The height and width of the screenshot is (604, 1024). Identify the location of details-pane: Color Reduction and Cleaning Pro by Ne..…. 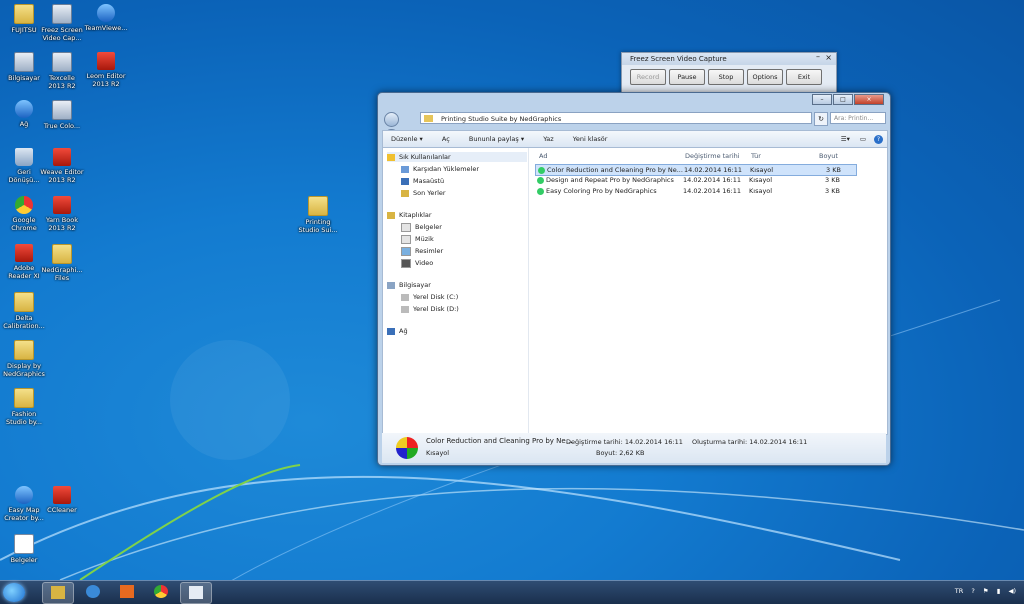
(634, 448).